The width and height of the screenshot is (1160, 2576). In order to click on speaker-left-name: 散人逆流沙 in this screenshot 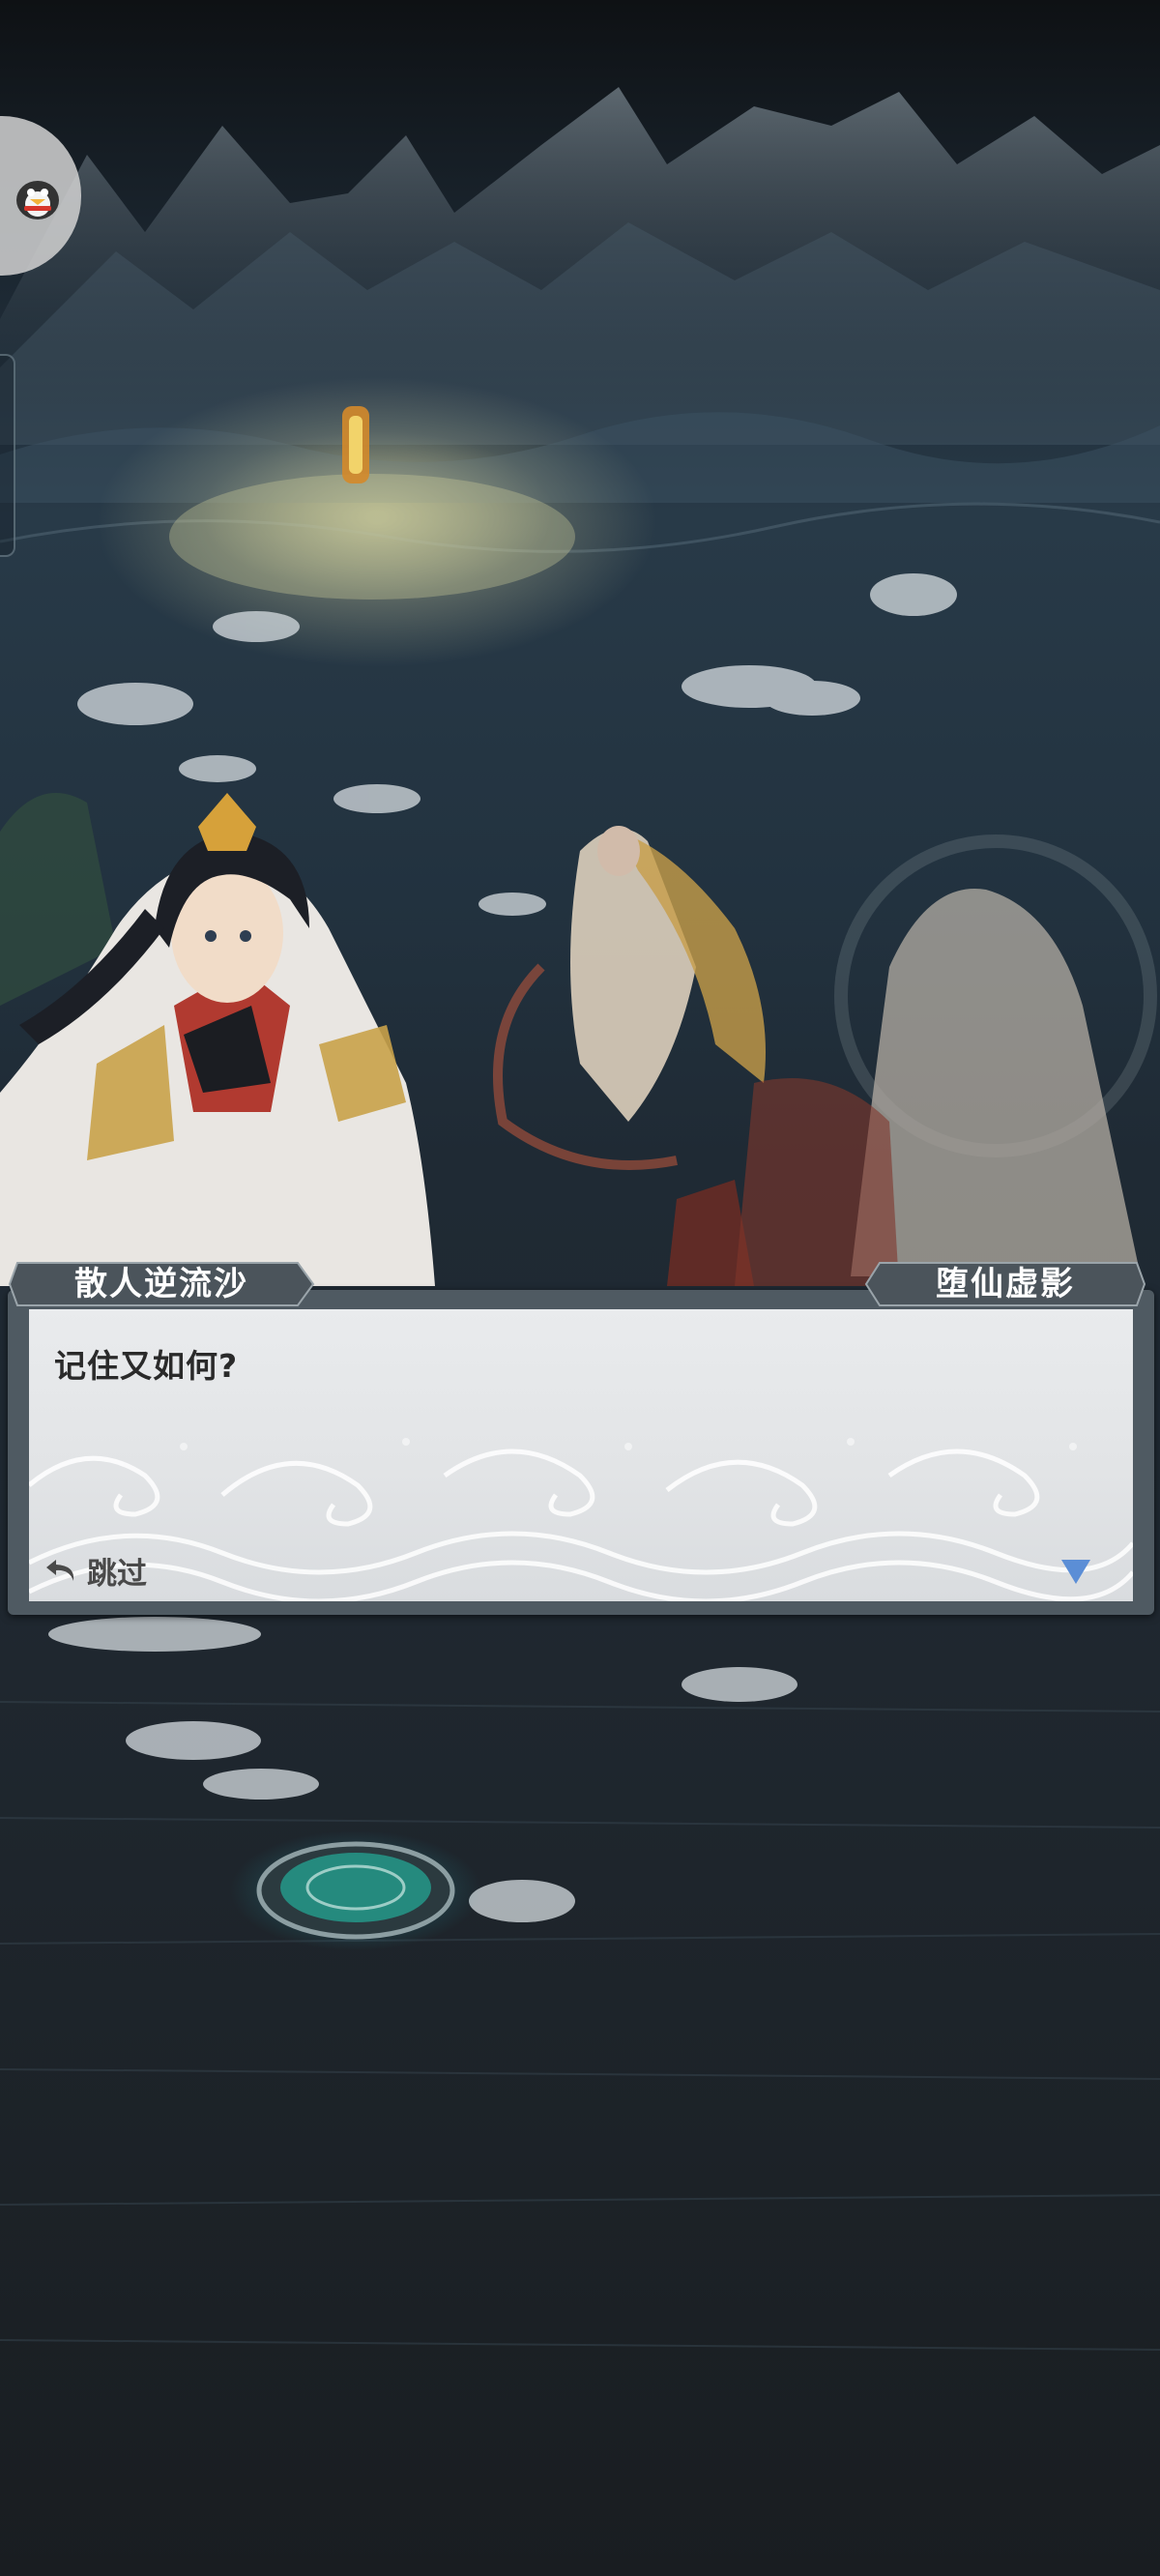, I will do `click(161, 1284)`.